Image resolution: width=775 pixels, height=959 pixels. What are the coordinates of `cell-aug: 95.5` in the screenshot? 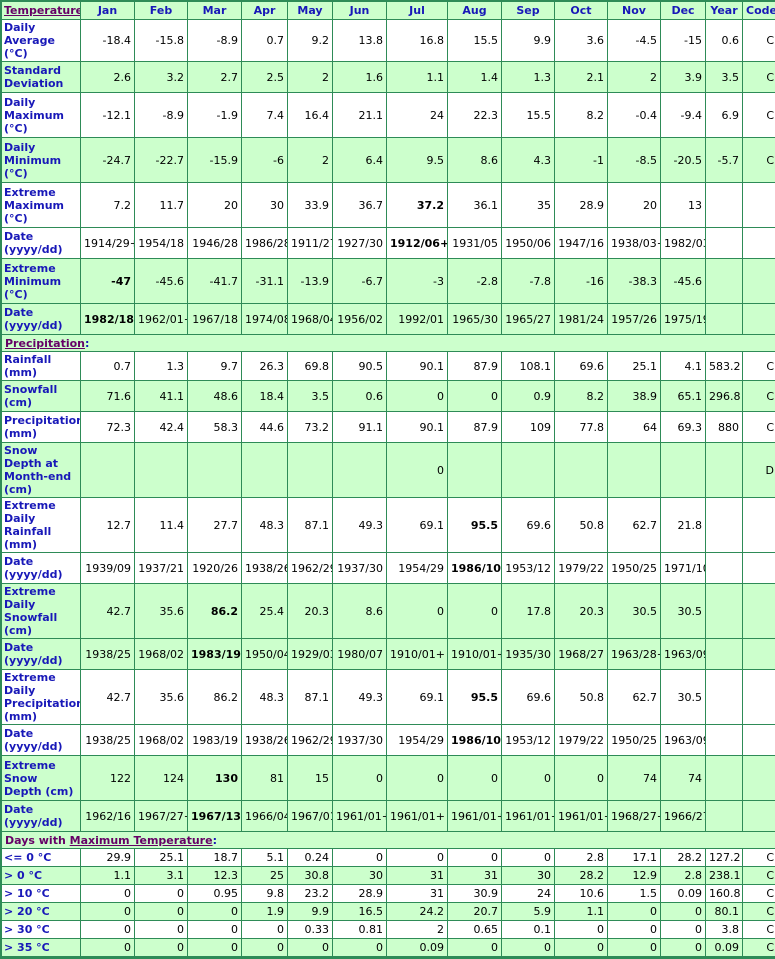 It's located at (475, 697).